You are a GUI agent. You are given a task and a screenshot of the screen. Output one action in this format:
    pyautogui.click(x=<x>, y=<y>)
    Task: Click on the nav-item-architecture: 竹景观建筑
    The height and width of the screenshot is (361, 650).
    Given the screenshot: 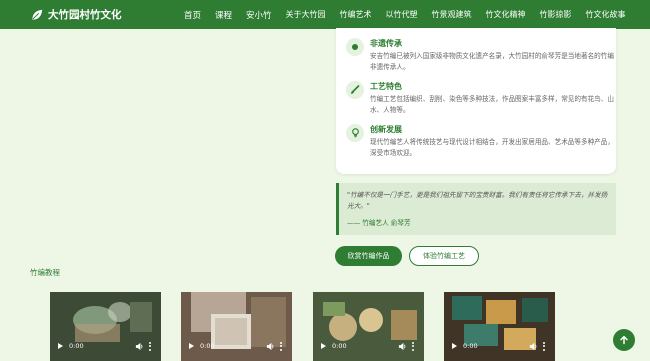 What is the action you would take?
    pyautogui.click(x=452, y=14)
    